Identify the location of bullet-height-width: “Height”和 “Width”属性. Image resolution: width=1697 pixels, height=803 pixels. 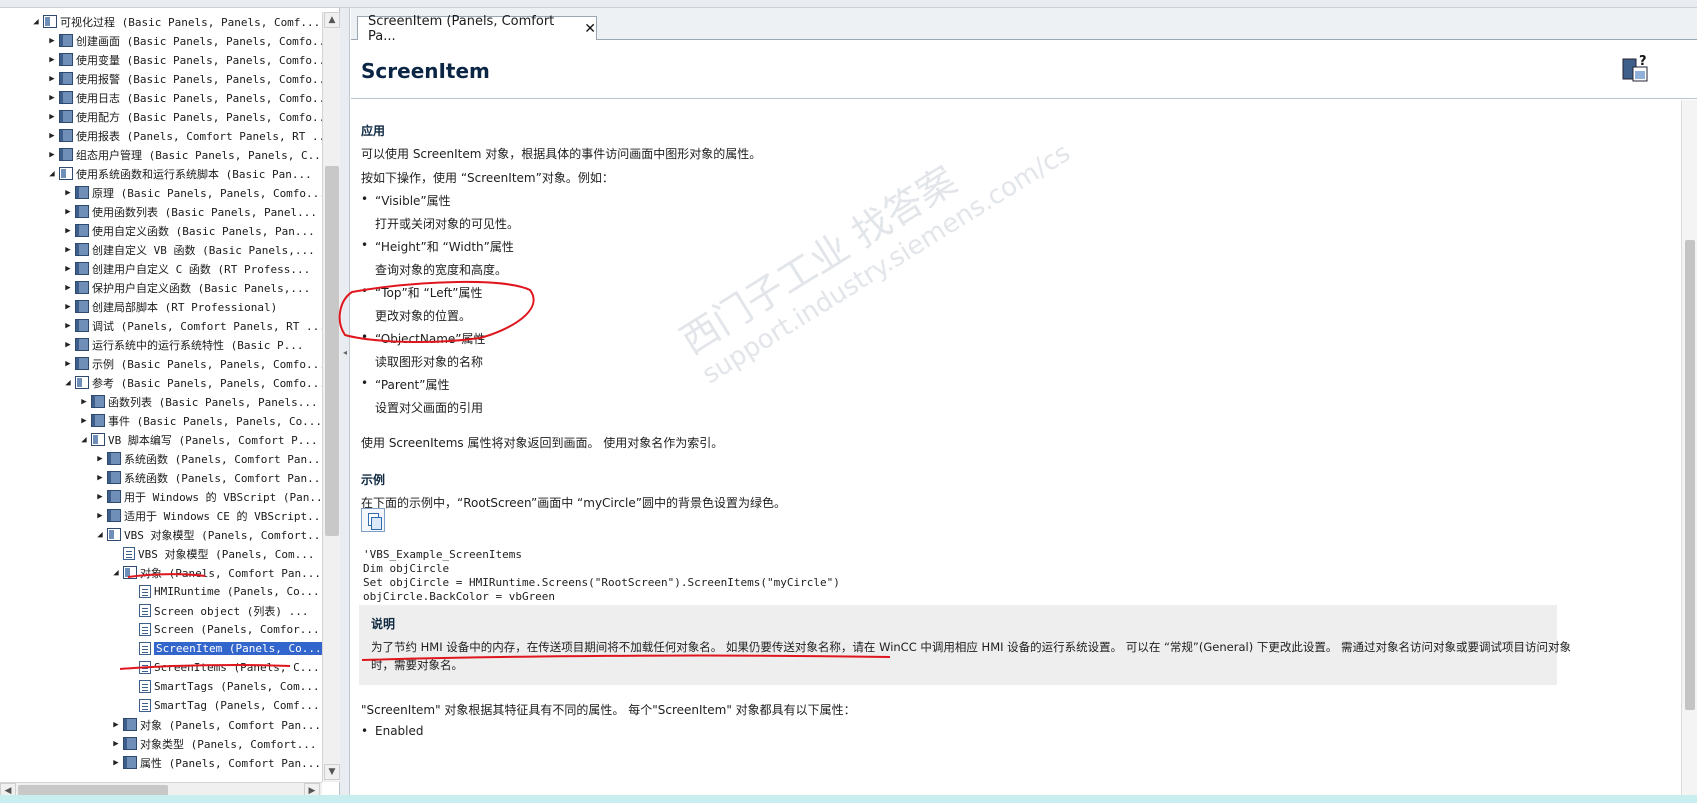
(444, 247).